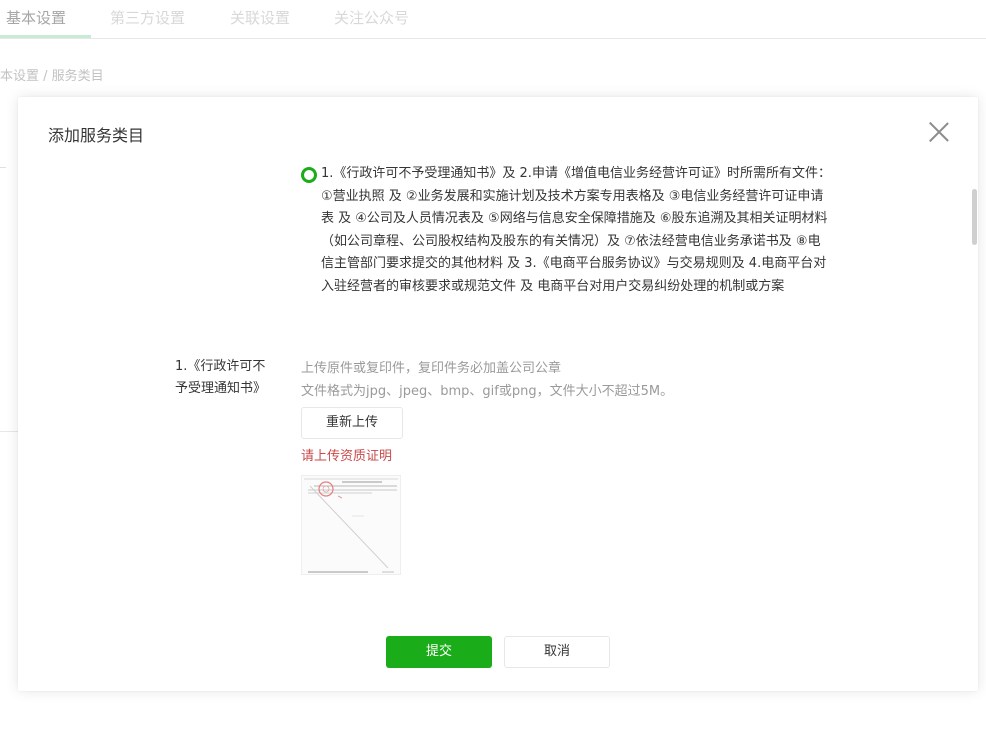  What do you see at coordinates (221, 377) in the screenshot?
I see `upload-field-label: 1.《行政许可不予受理通知书》` at bounding box center [221, 377].